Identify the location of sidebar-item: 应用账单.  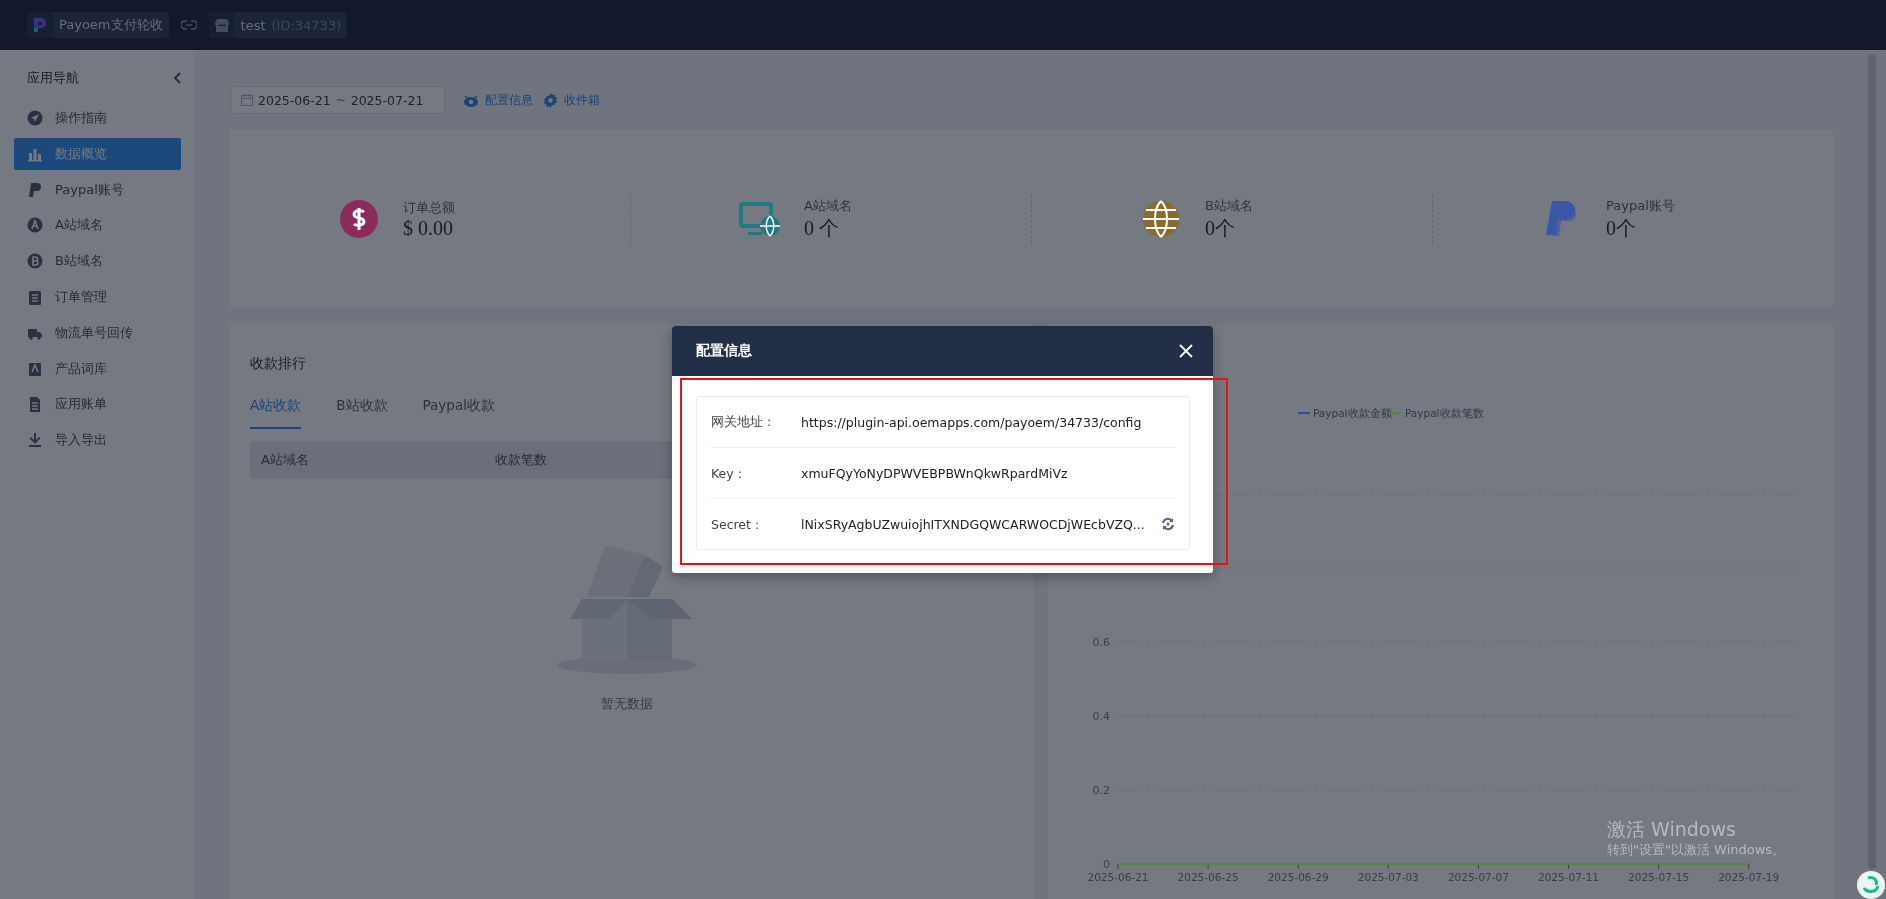
(97, 404).